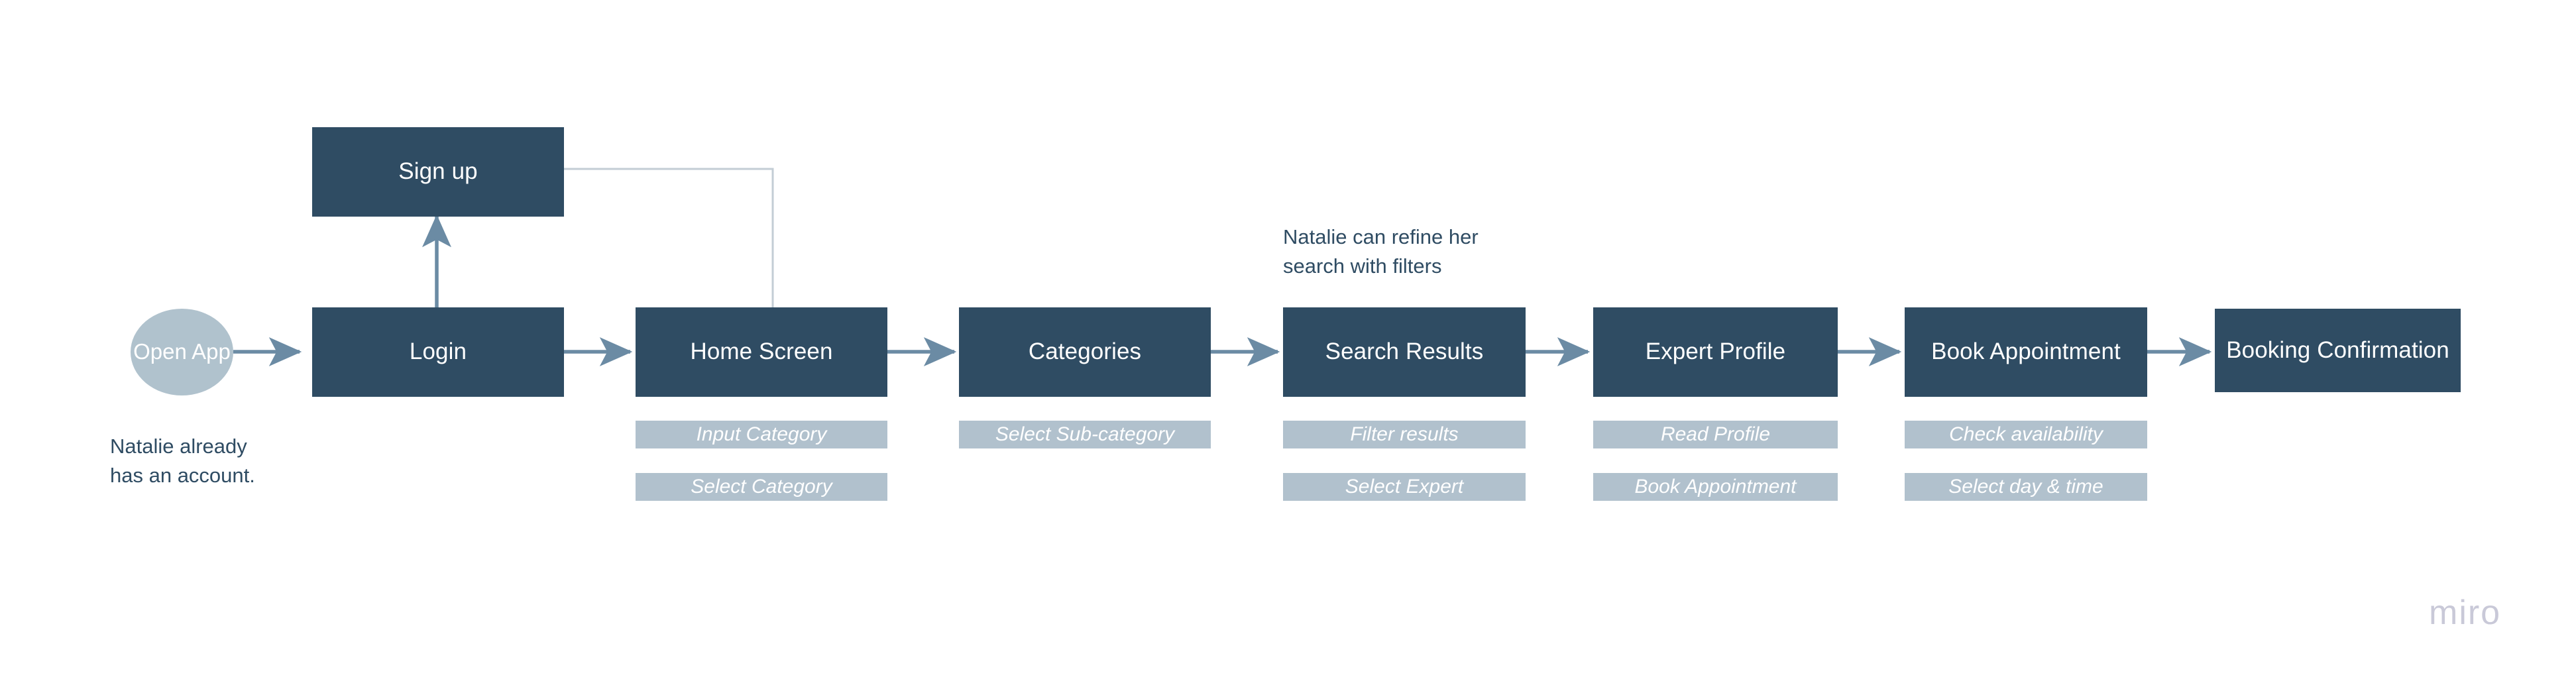 The width and height of the screenshot is (2576, 681). I want to click on chip-check-availability-label: Check availability, so click(2026, 434).